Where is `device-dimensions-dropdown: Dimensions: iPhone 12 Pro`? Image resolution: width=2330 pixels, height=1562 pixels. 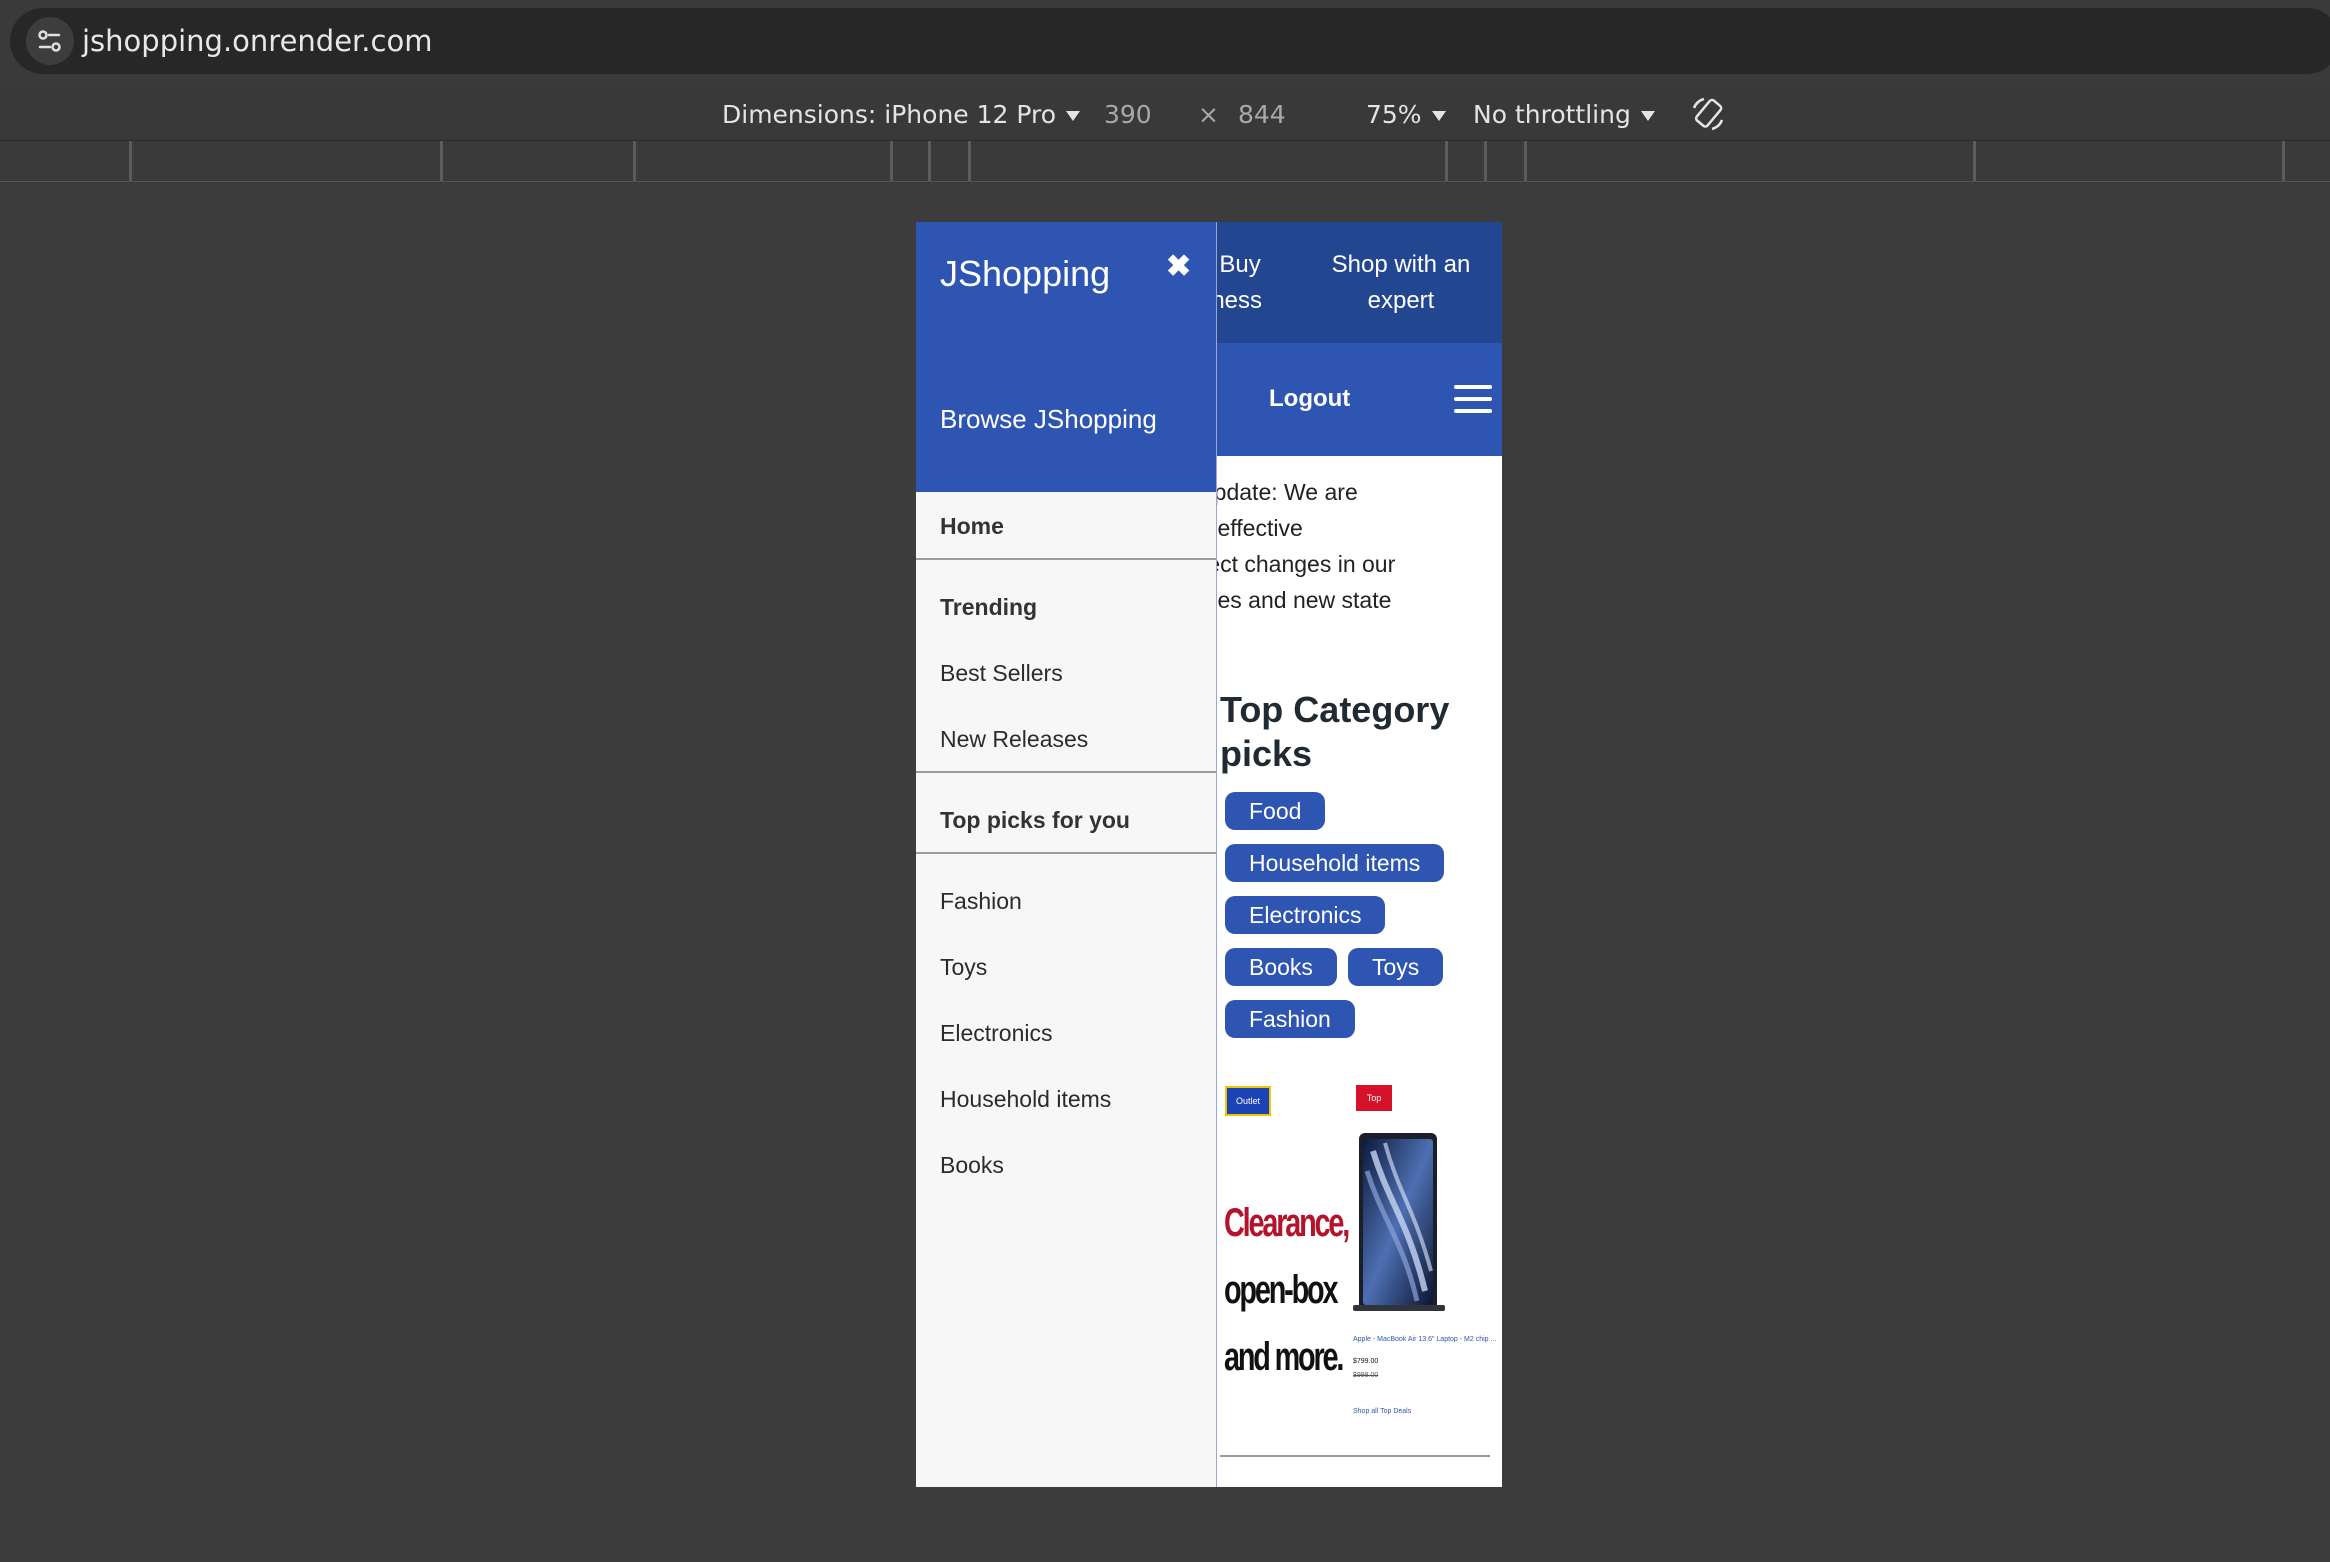 device-dimensions-dropdown: Dimensions: iPhone 12 Pro is located at coordinates (901, 114).